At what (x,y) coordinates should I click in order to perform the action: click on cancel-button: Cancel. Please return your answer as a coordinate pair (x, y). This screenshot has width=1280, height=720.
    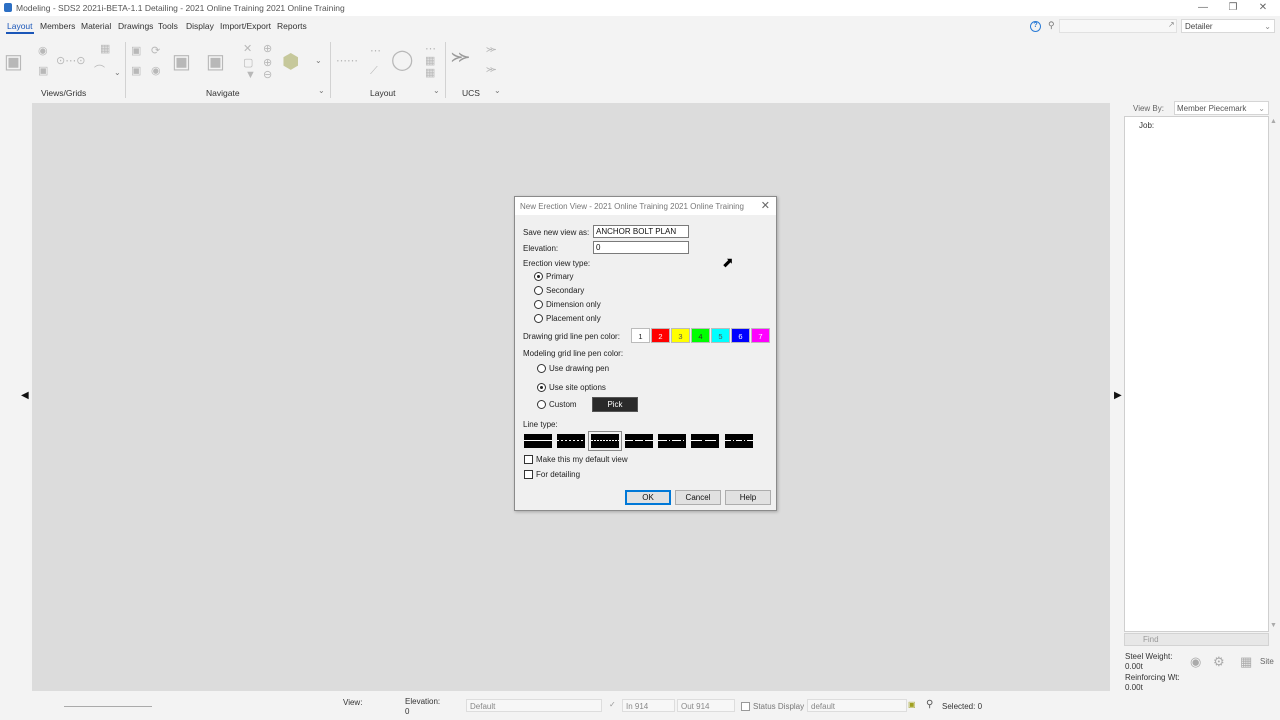
    Looking at the image, I should click on (698, 497).